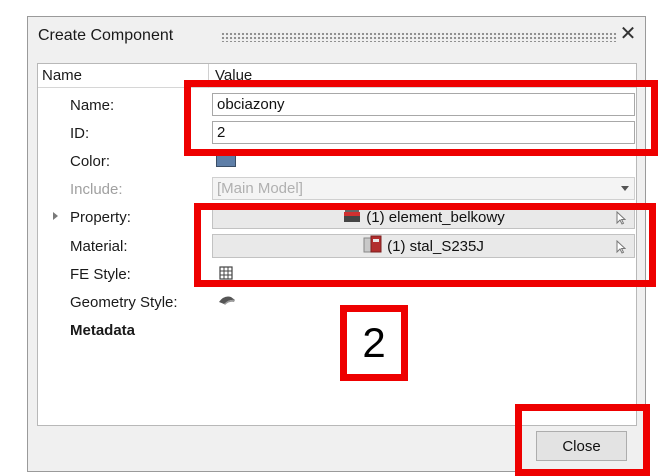 The height and width of the screenshot is (476, 664). I want to click on metadata-label: Metadata, so click(102, 330).